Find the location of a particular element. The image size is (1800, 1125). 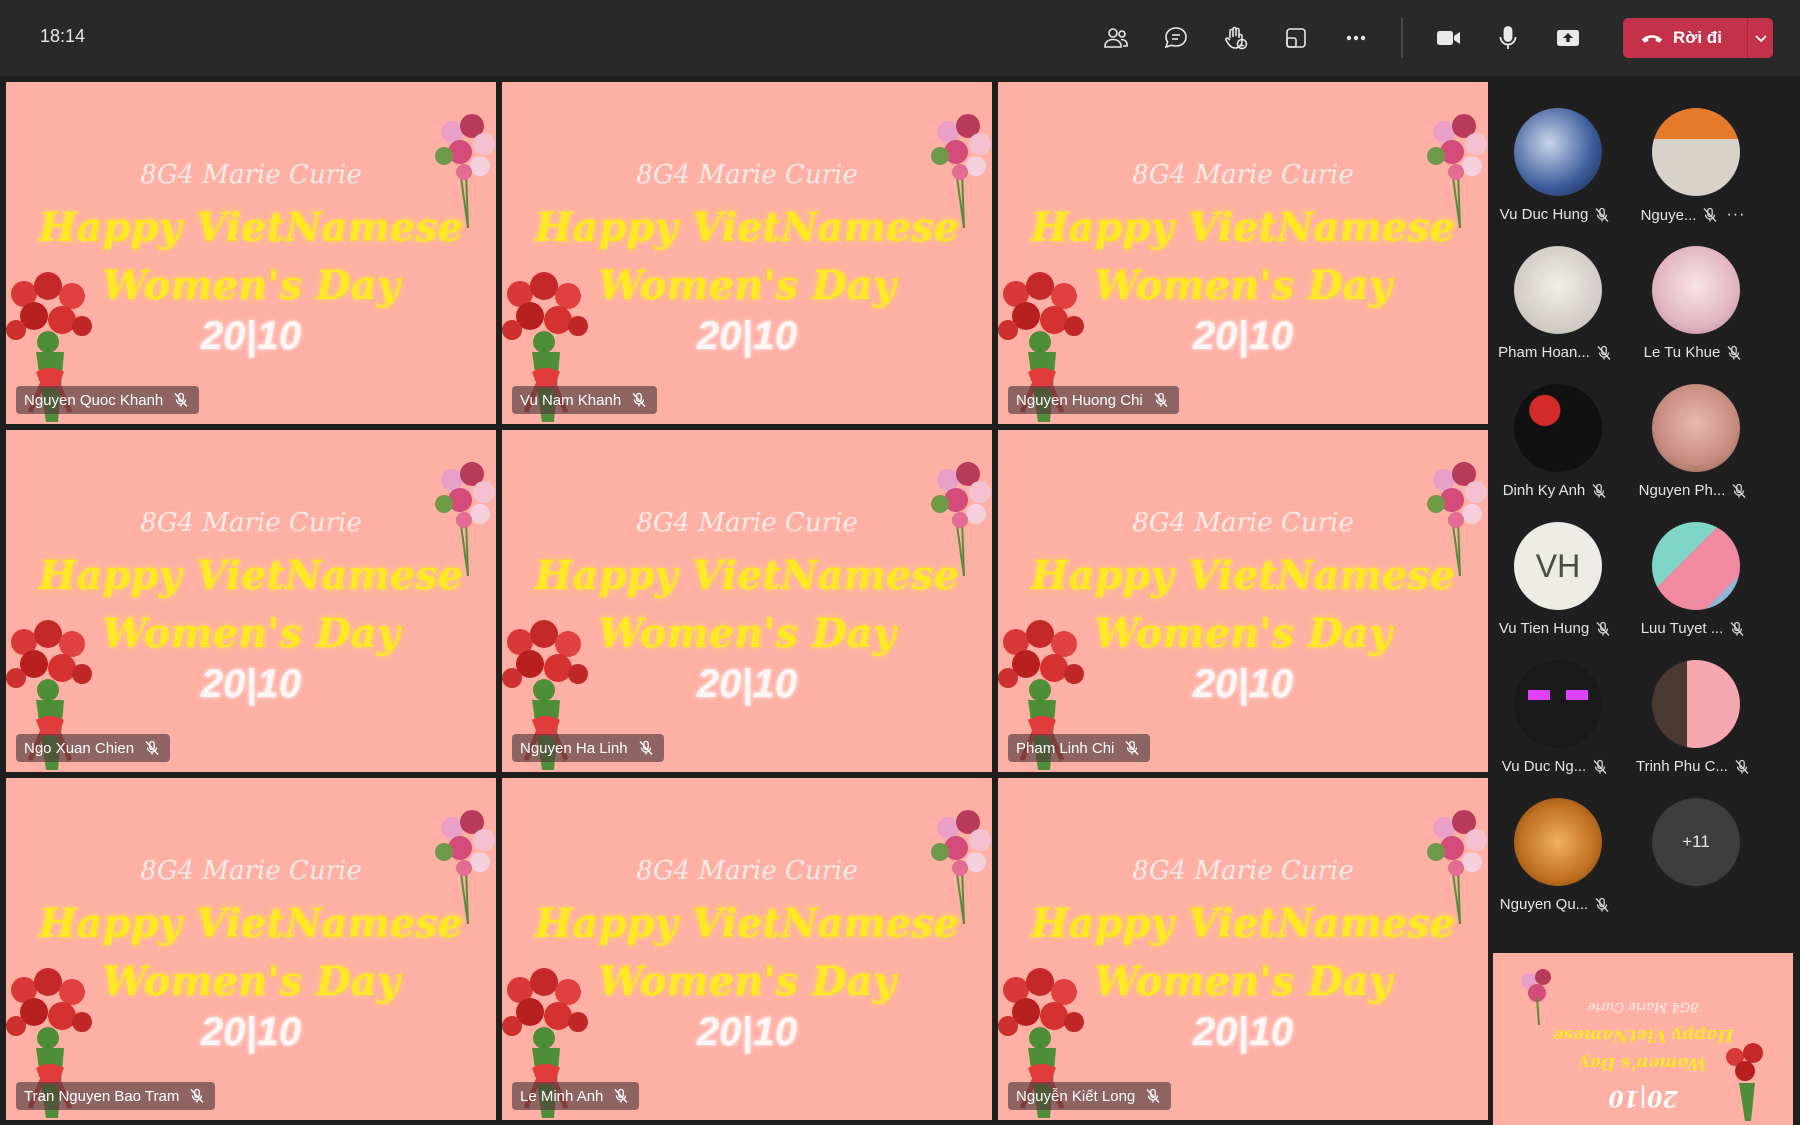

participant-name-tag: Nguyen Quoc Khanh is located at coordinates (108, 400).